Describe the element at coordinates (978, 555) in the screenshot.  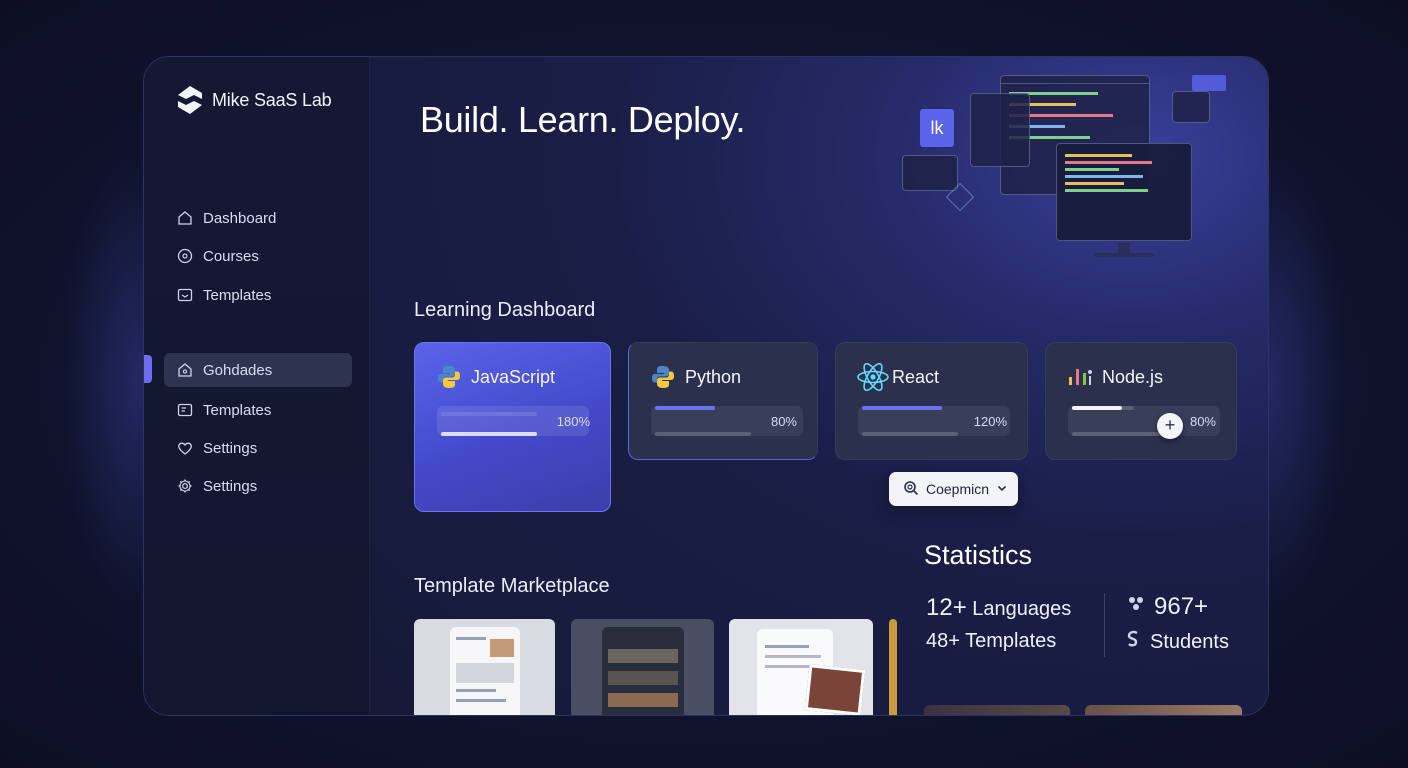
I see `statistics-title: Statistics` at that location.